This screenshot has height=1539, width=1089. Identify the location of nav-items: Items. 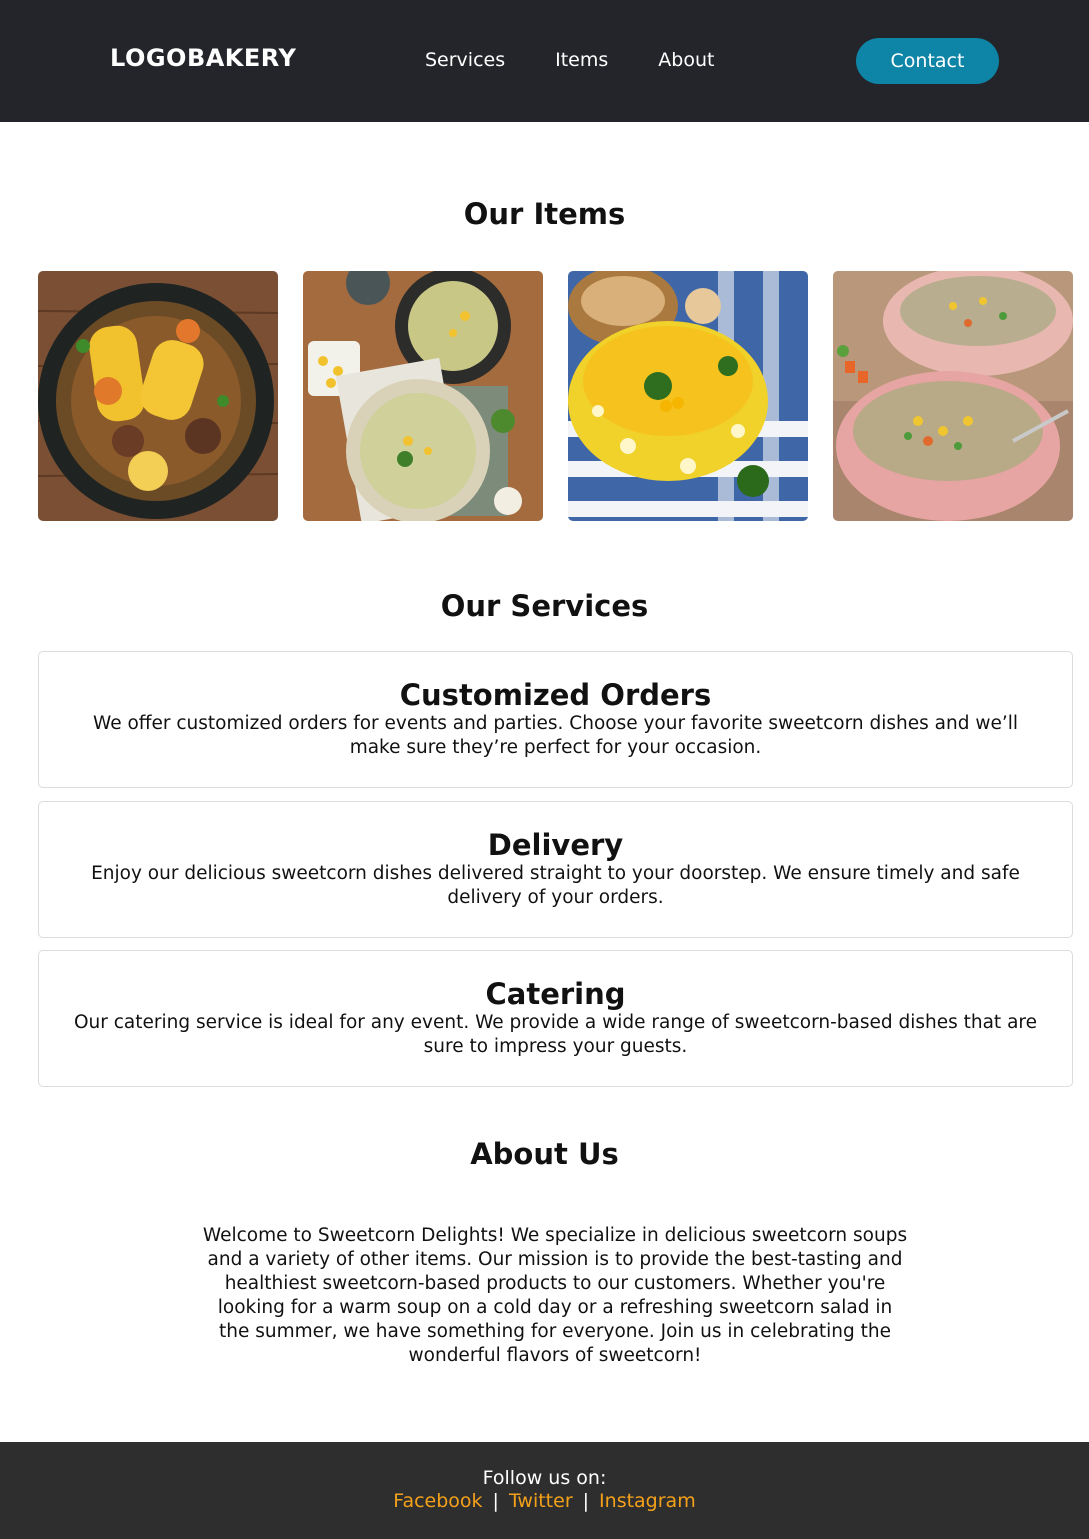
(581, 60).